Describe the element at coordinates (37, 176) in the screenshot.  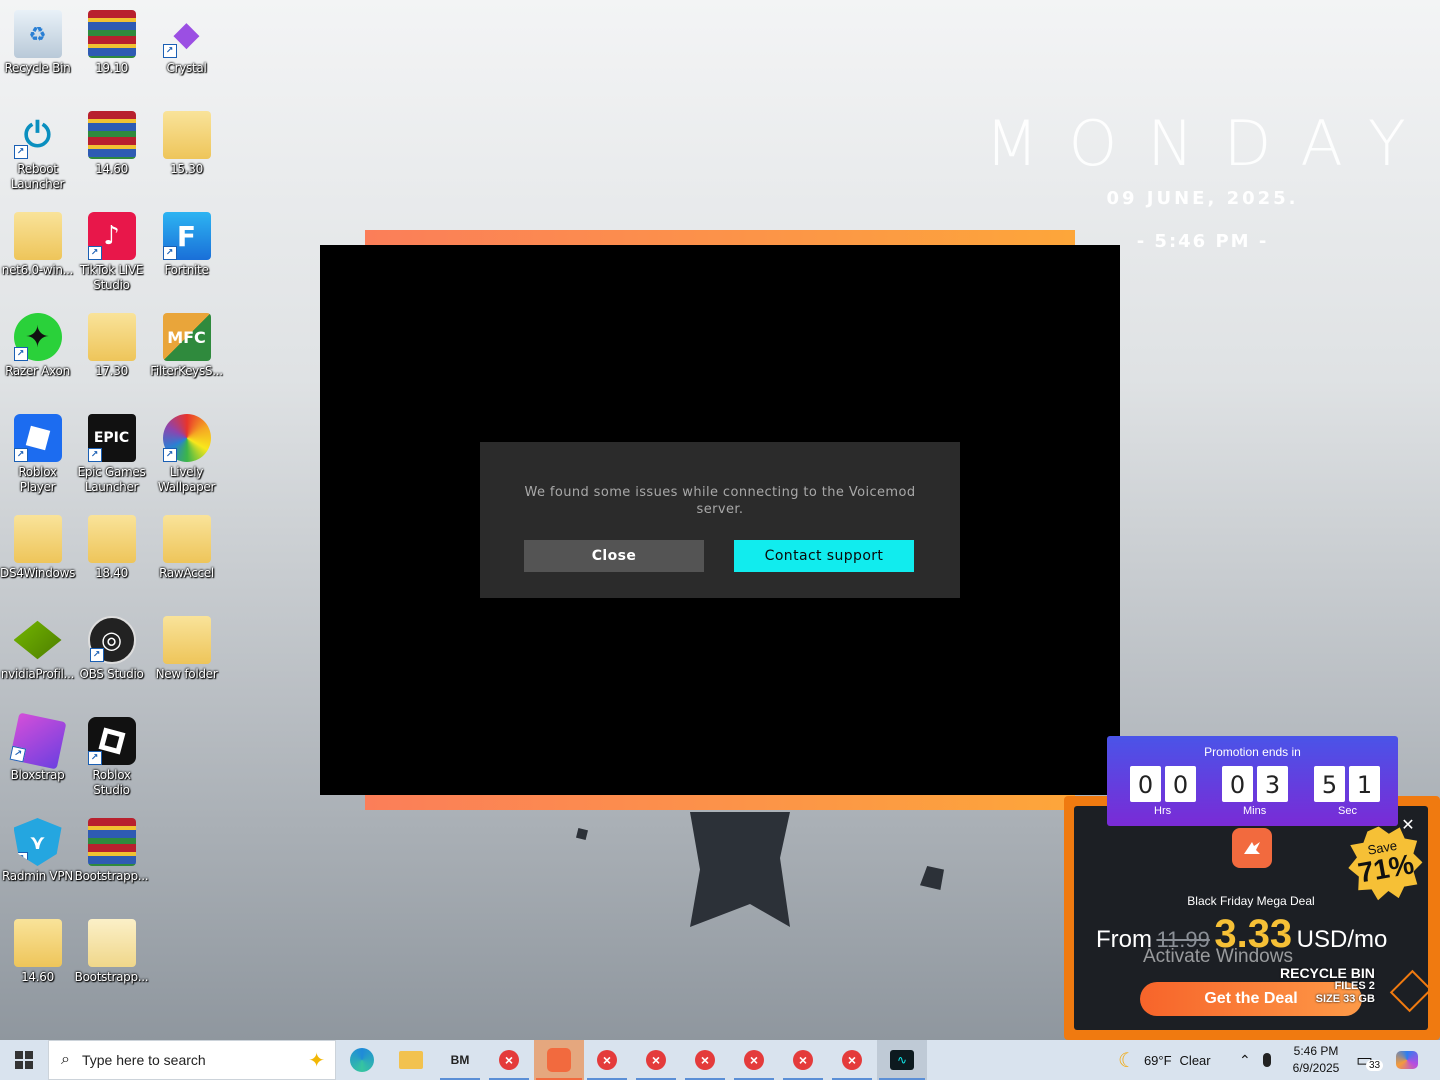
I see `desktop-icon-label: Reboot Launcher` at that location.